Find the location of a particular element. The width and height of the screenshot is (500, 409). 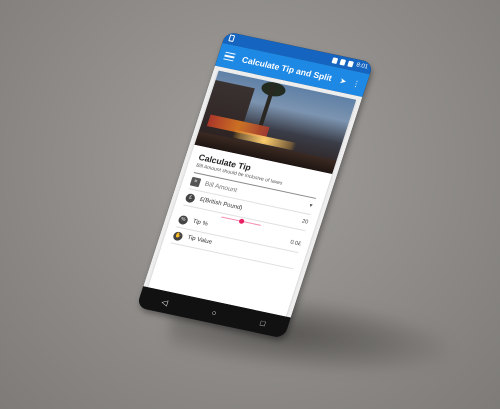

status-time: 8:01 is located at coordinates (362, 66).